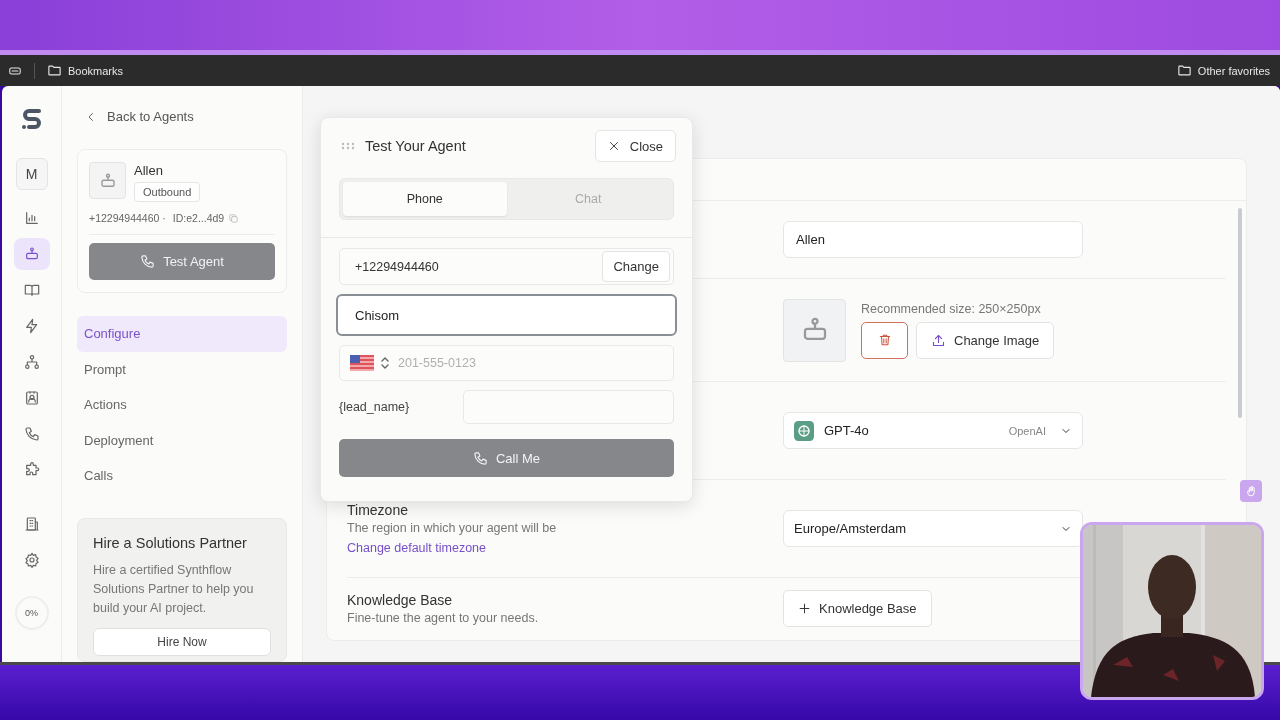 Image resolution: width=1280 pixels, height=720 pixels. Describe the element at coordinates (96, 70) in the screenshot. I see `bookmarks-link: Bookmarks` at that location.